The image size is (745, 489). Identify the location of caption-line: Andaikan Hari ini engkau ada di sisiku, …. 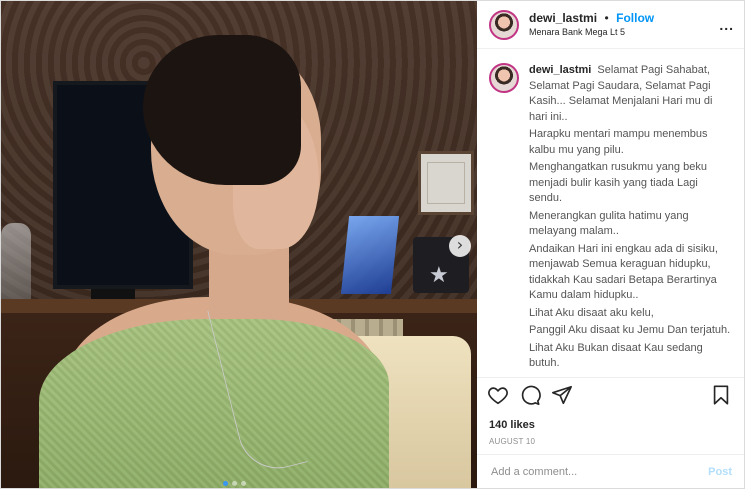
(623, 272).